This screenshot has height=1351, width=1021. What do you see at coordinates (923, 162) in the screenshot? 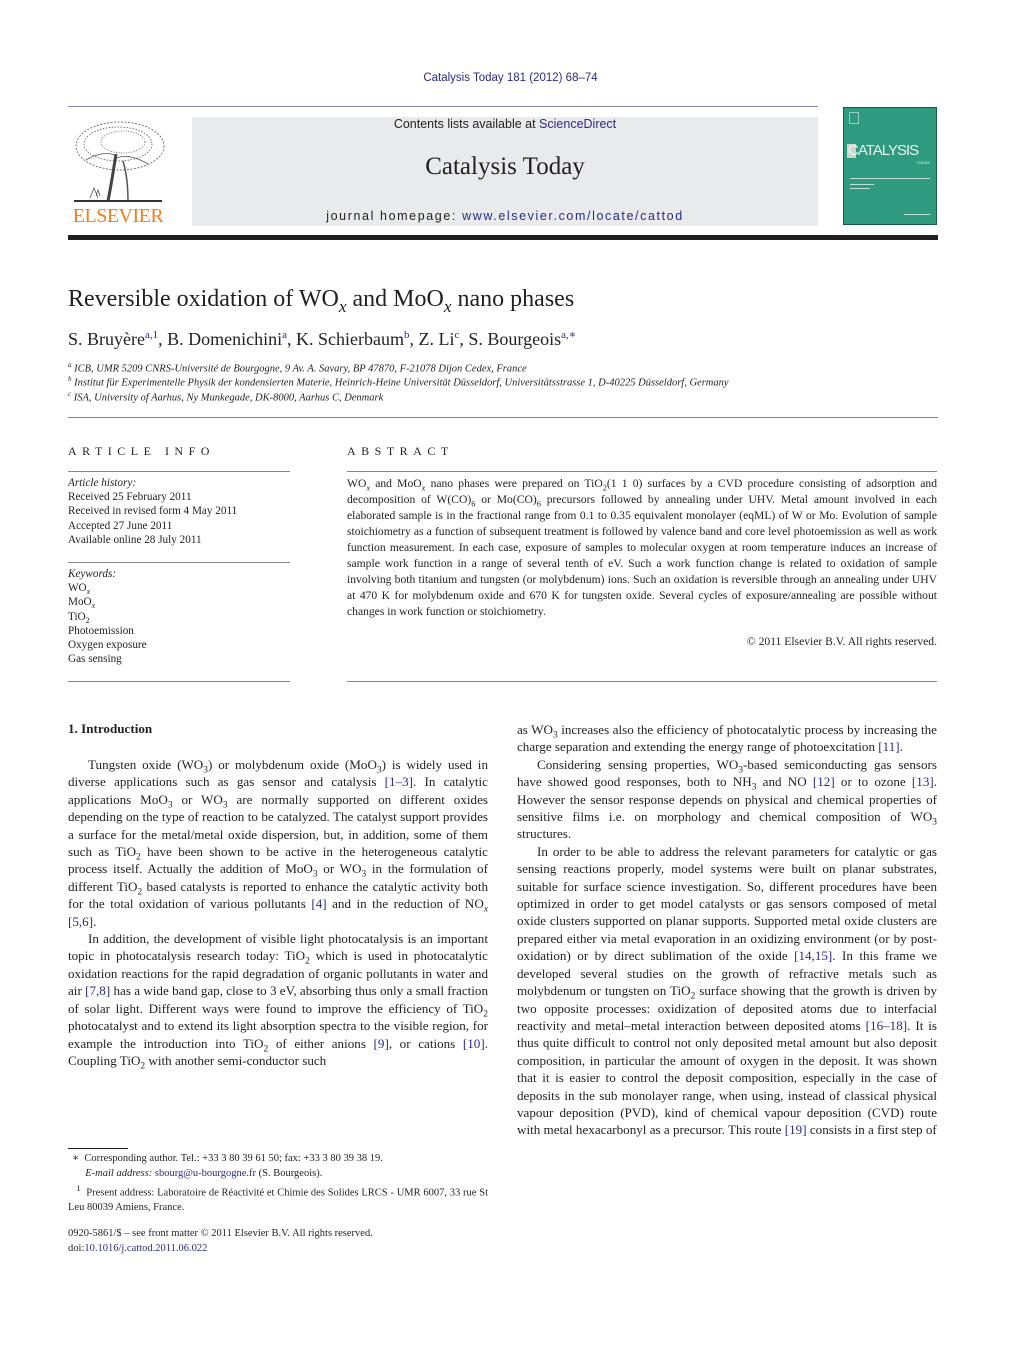
I see `cover-subtitle: TODAY` at bounding box center [923, 162].